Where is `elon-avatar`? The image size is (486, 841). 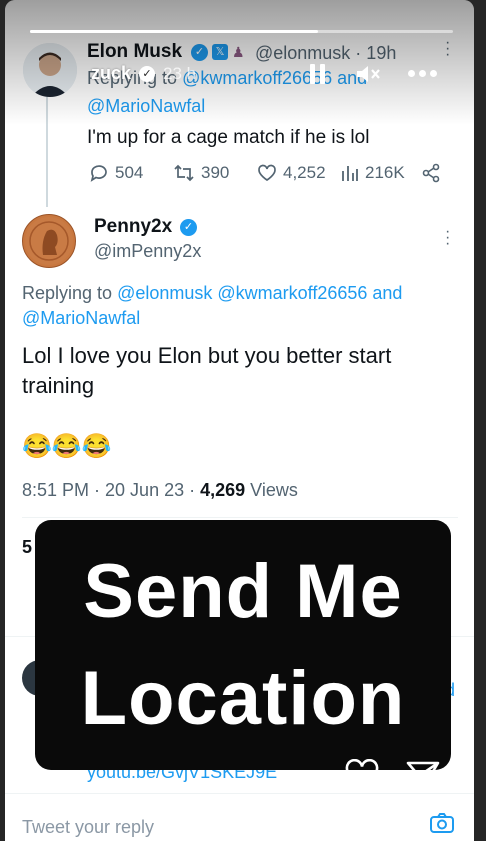
elon-avatar is located at coordinates (50, 70).